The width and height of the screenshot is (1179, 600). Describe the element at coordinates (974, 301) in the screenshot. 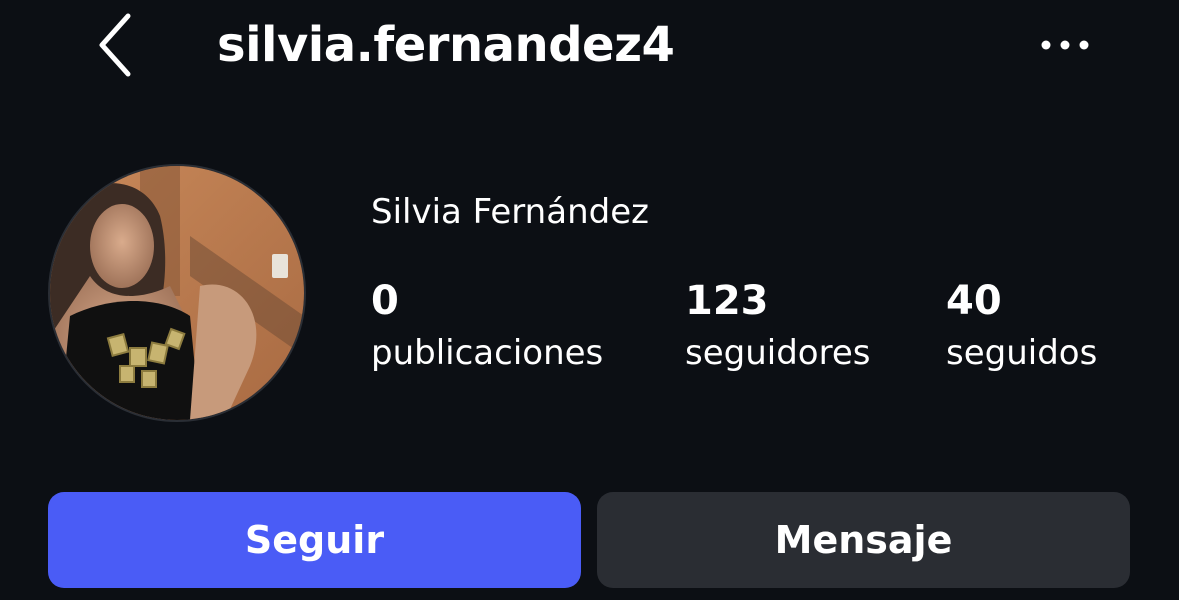

I see `following-count: 40` at that location.